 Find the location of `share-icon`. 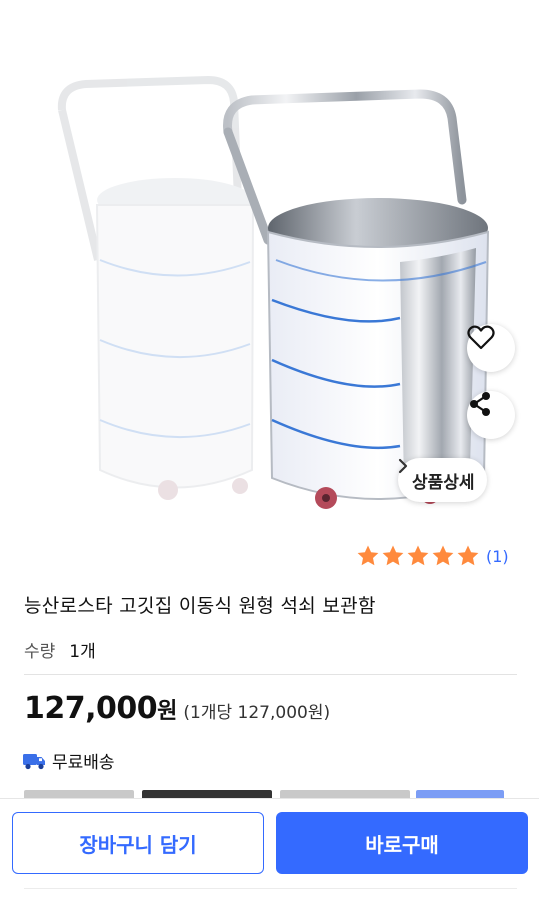

share-icon is located at coordinates (480, 404).